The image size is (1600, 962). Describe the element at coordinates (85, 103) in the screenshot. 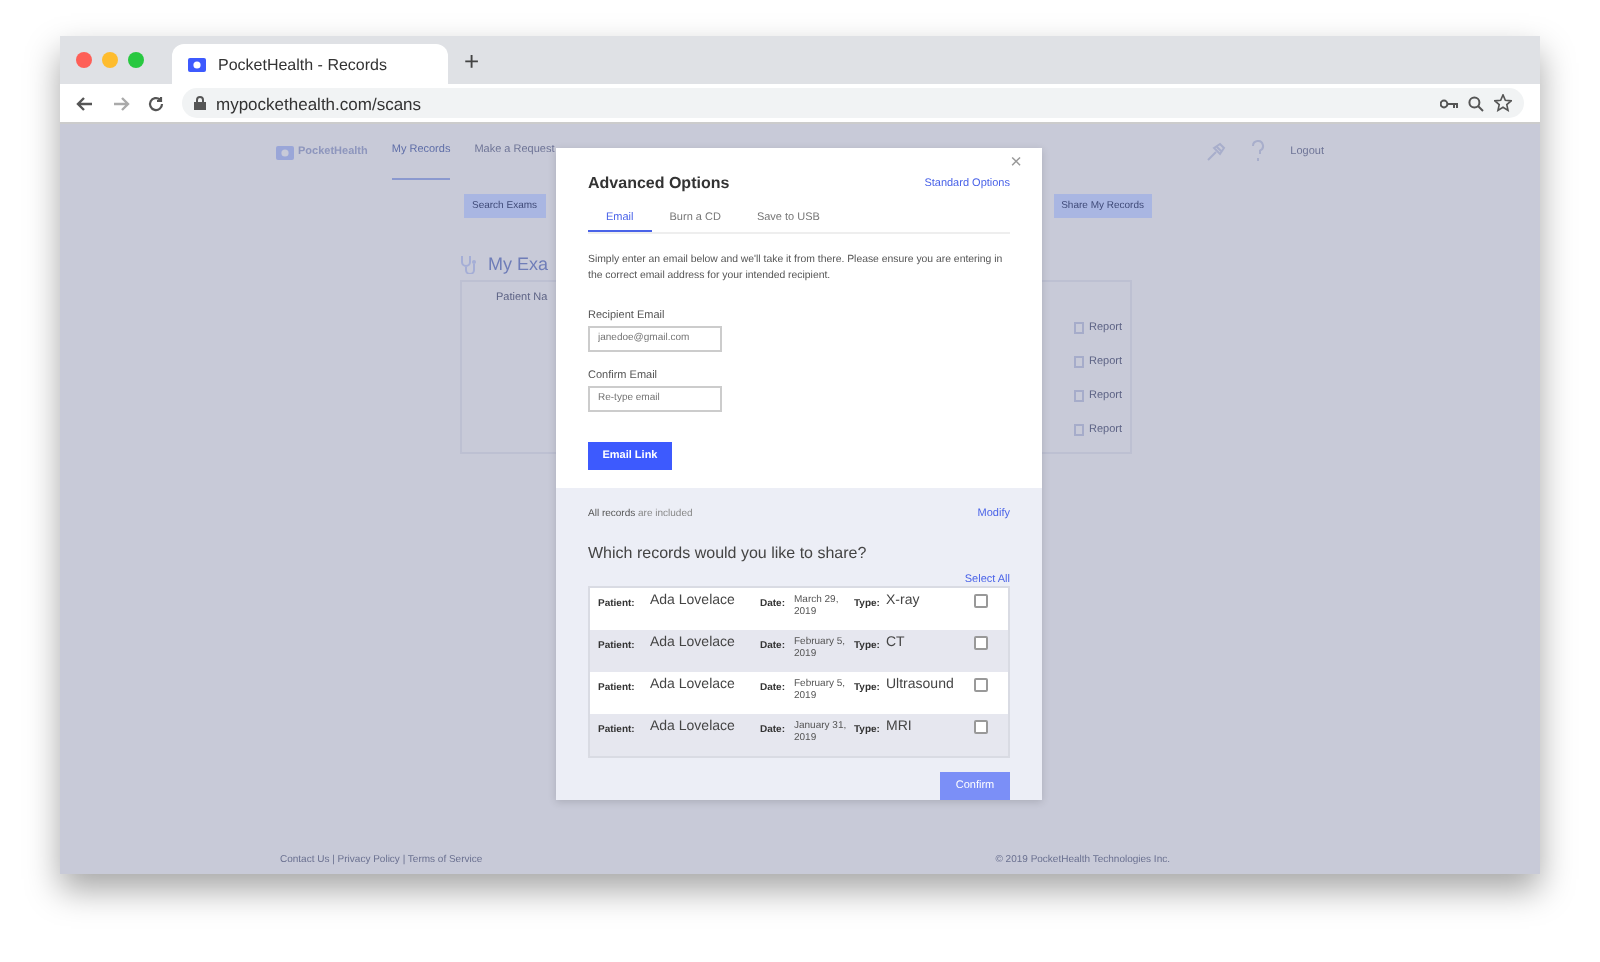

I see `back-icon` at that location.